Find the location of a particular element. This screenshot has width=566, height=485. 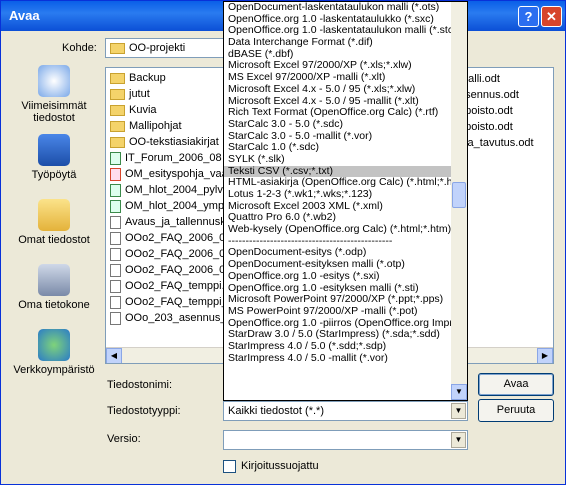

list-item: Backup is located at coordinates (169, 78).